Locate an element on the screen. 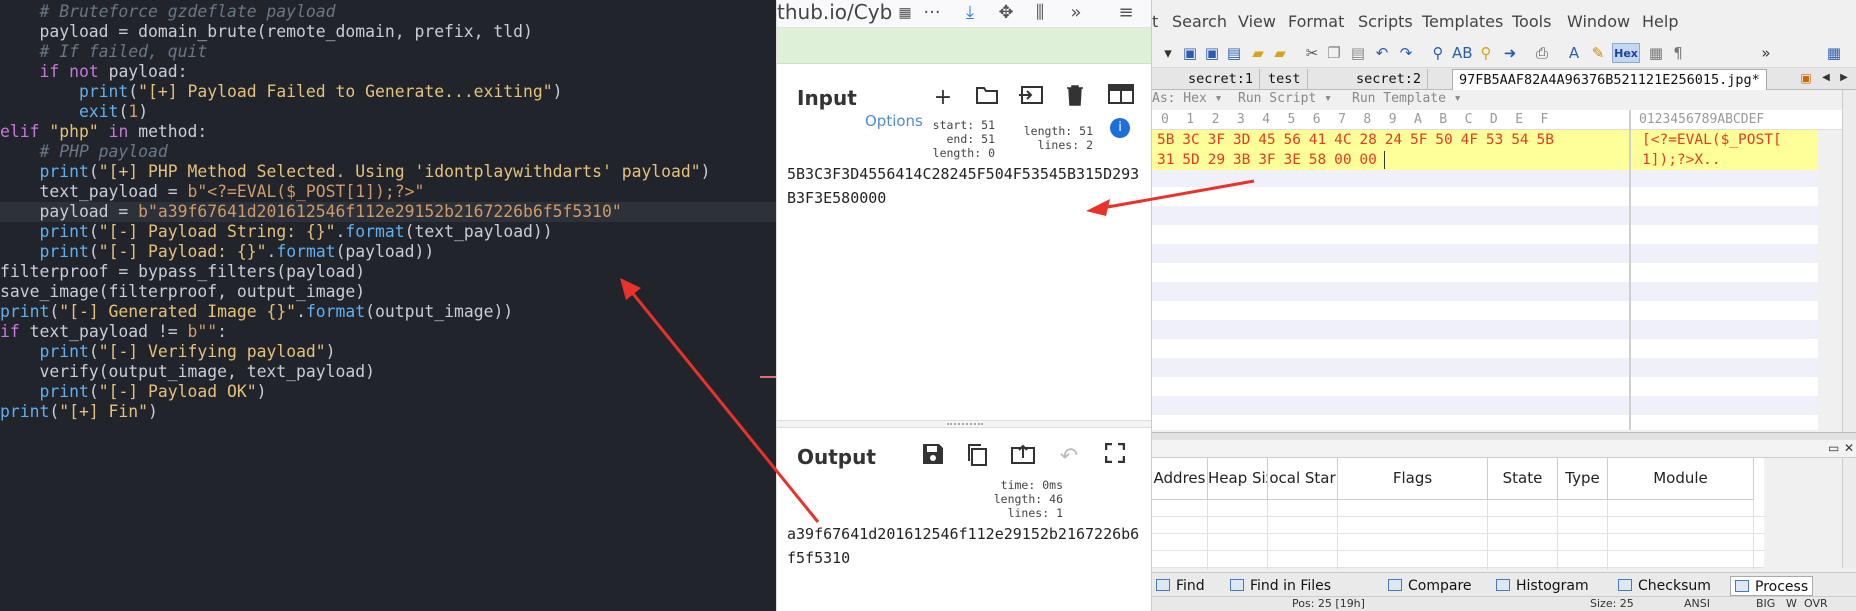 The height and width of the screenshot is (611, 1856). tab-secret-2: secret:2 is located at coordinates (1389, 79).